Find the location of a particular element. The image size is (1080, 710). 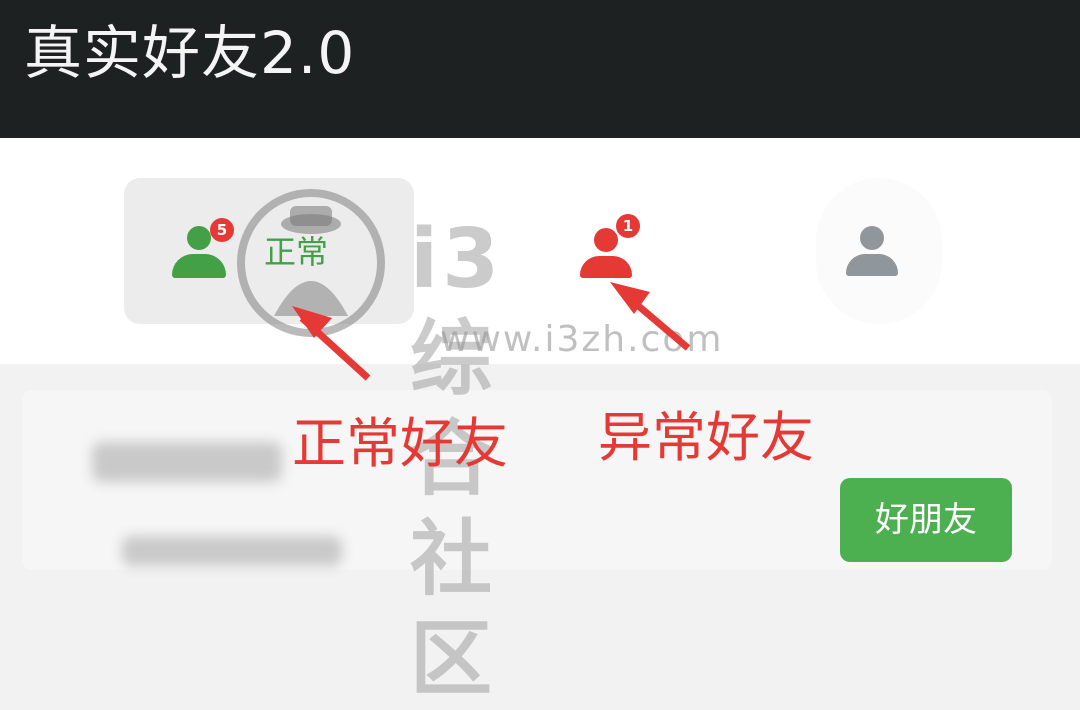

arrow-normal is located at coordinates (331, 343).